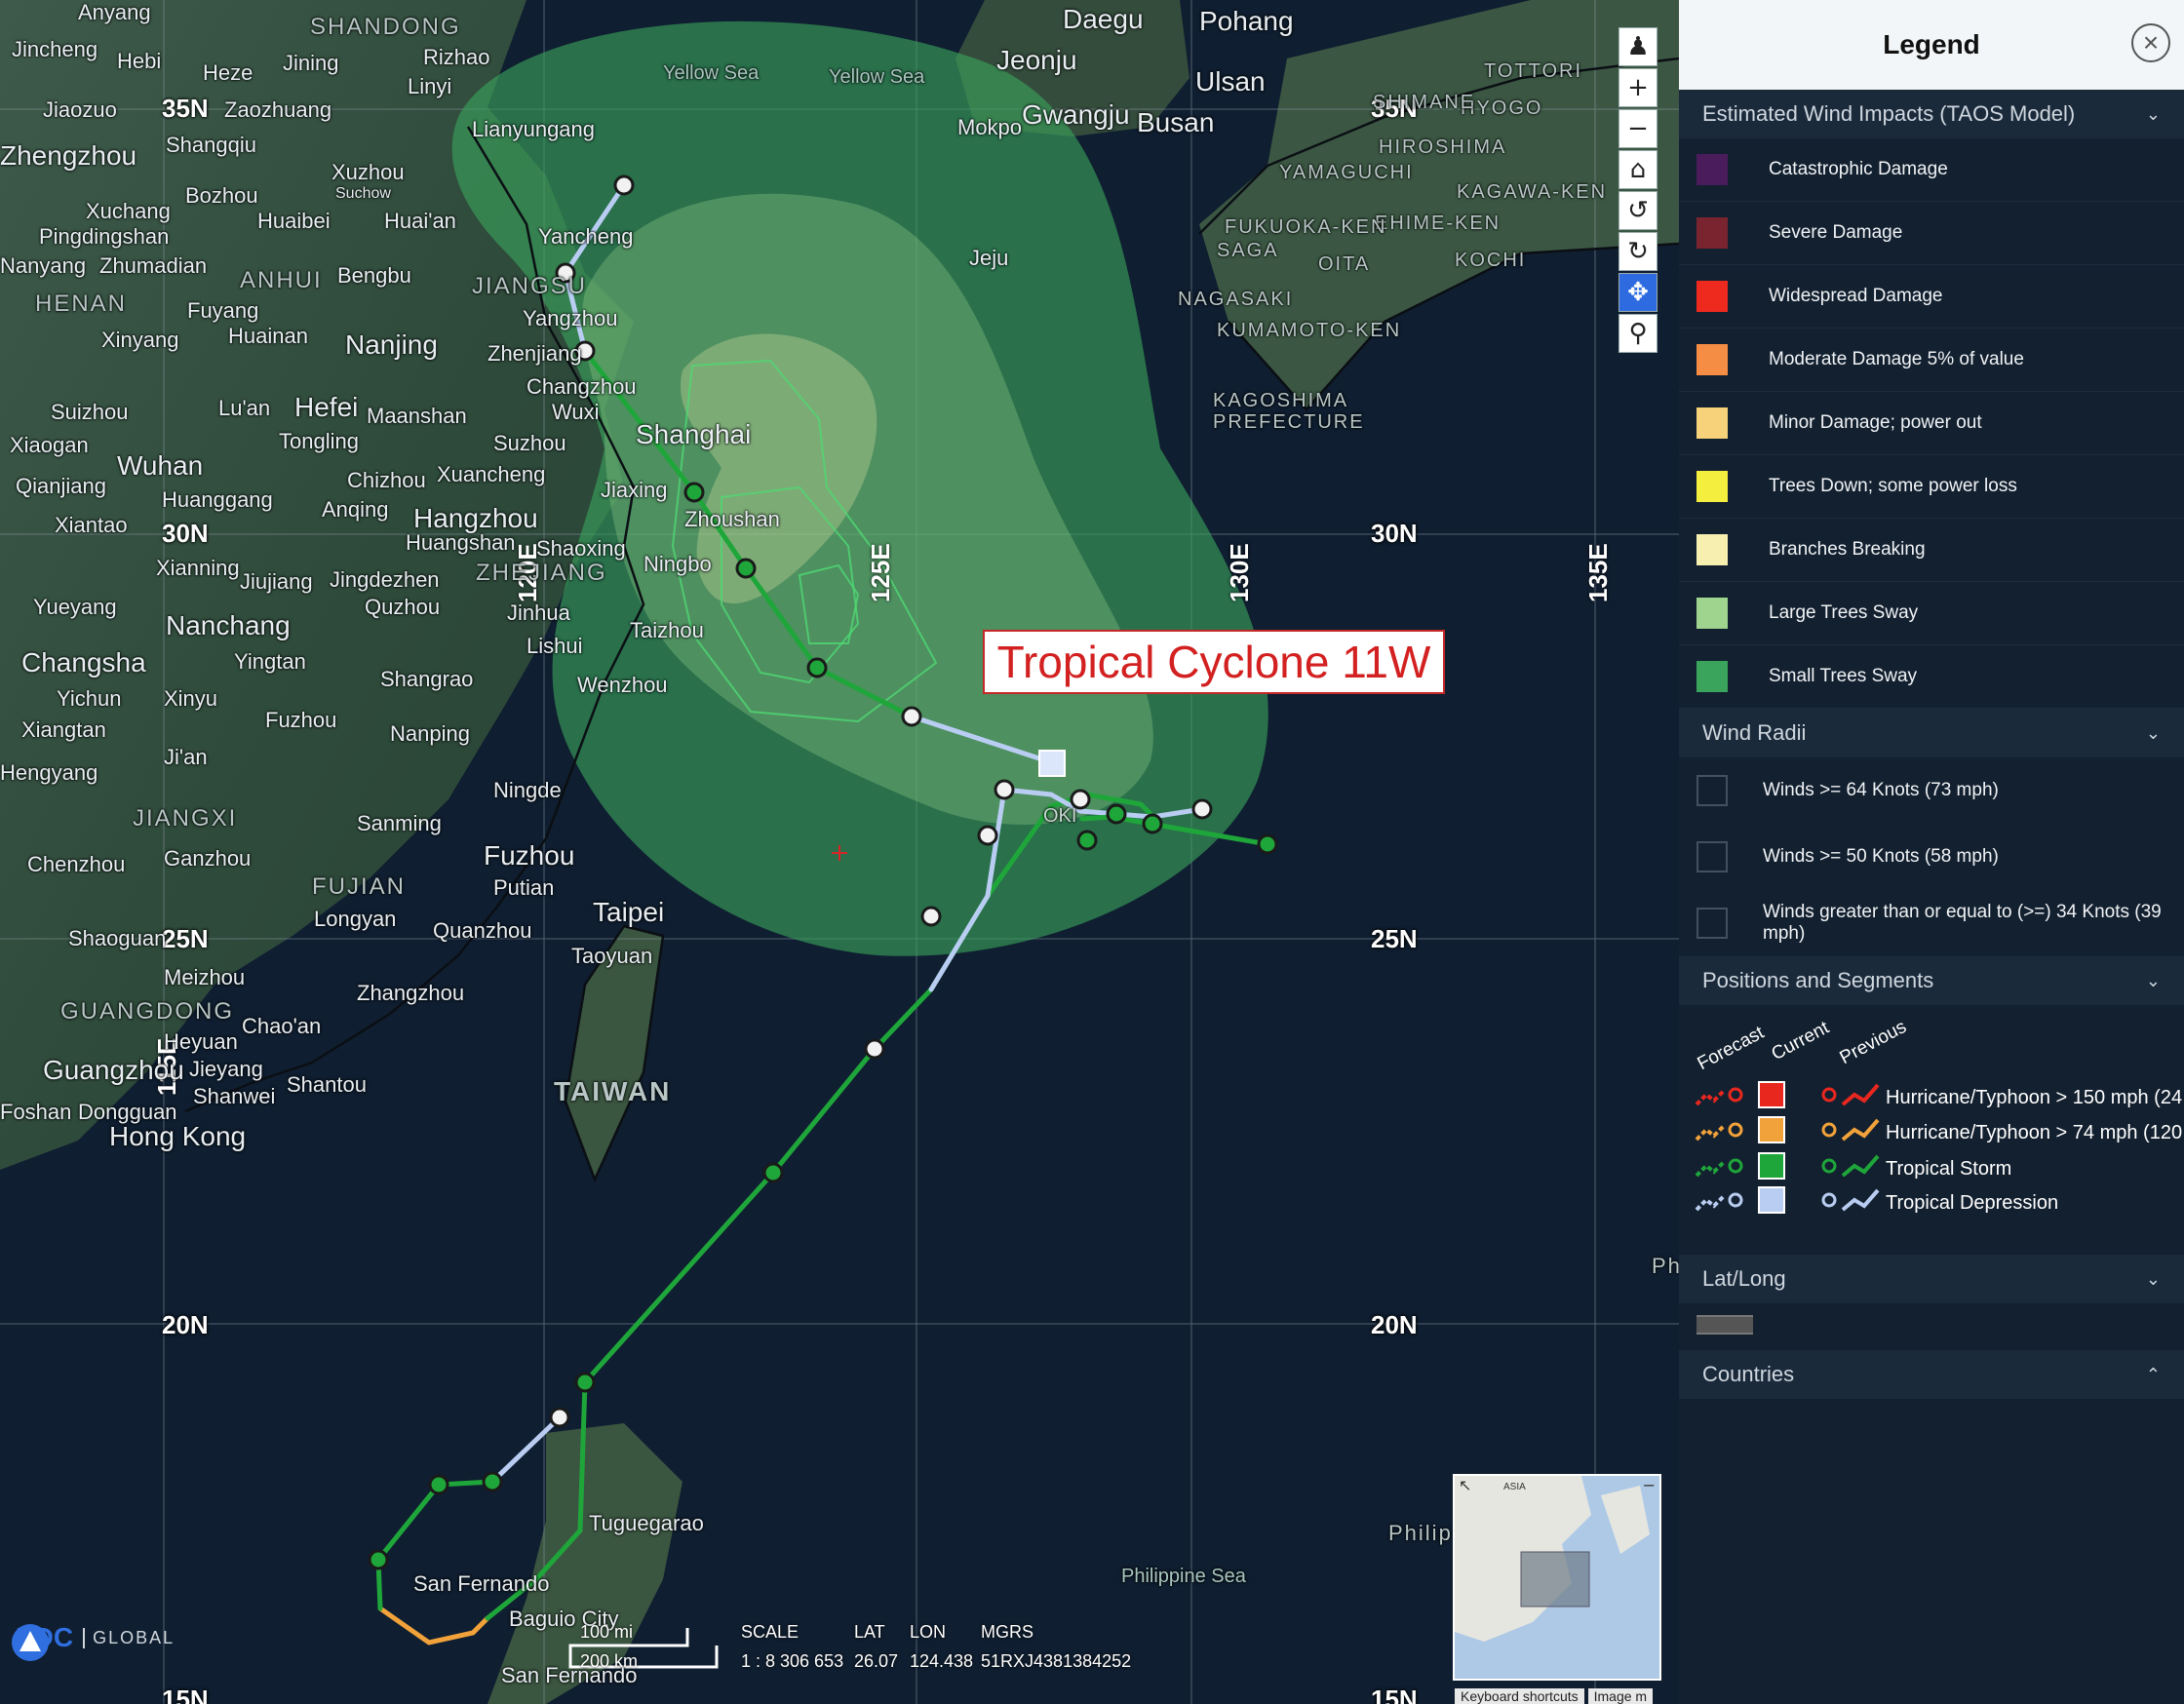  I want to click on overview-inset-map: ASIA ↖ −, so click(1557, 1578).